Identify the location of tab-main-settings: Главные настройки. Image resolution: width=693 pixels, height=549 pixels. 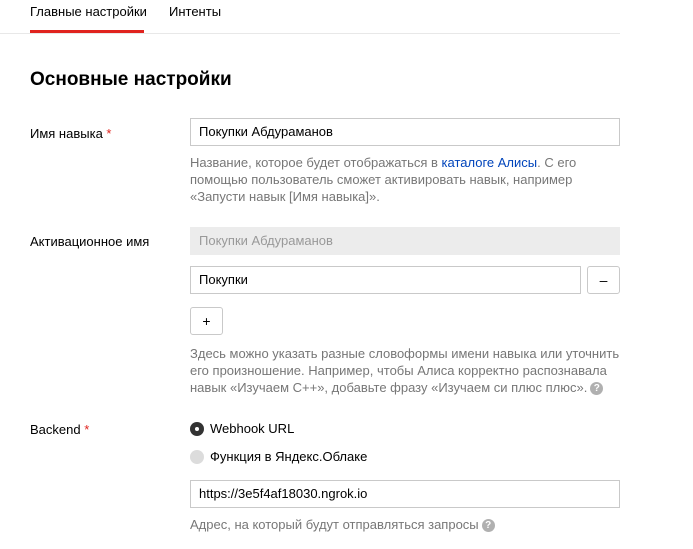
(88, 11).